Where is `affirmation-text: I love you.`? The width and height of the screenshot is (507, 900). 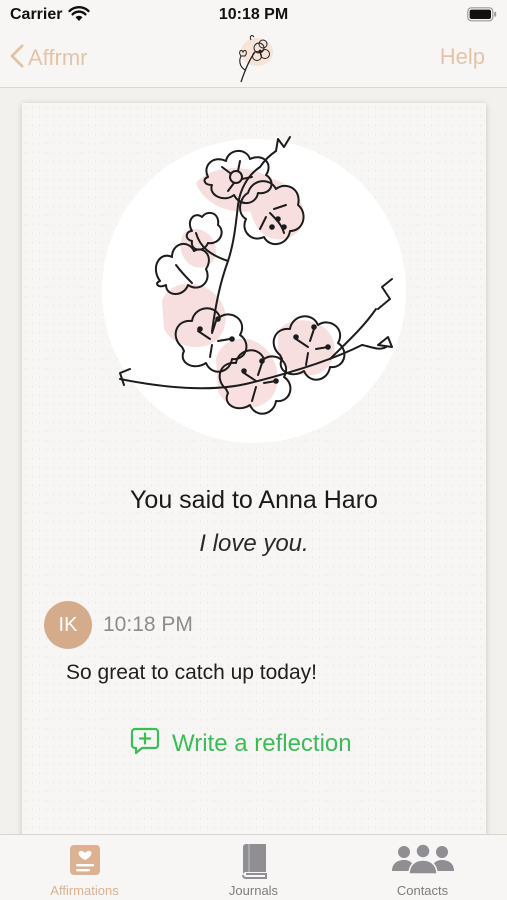
affirmation-text: I love you. is located at coordinates (254, 543).